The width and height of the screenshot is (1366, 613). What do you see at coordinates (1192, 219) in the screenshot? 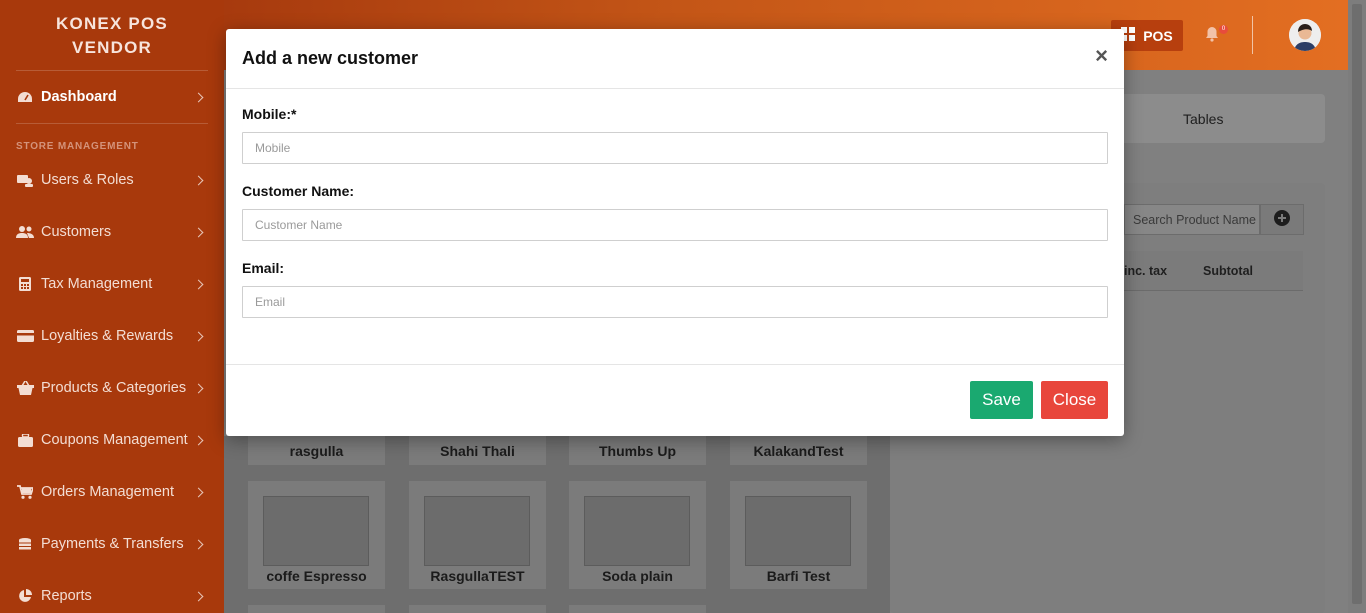
I see `product-search-input: Search Product Name` at bounding box center [1192, 219].